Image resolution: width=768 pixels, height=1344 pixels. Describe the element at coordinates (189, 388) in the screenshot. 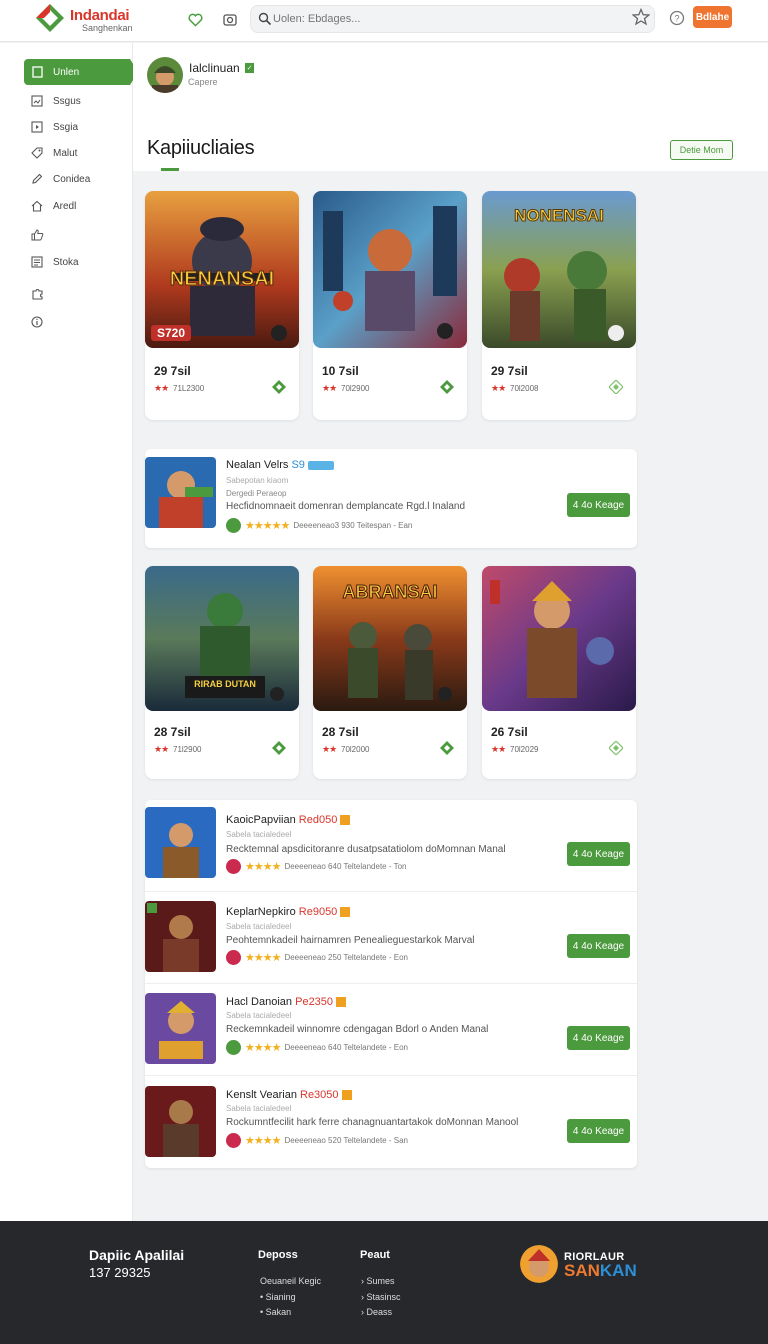

I see `card-count: 71L2300` at that location.